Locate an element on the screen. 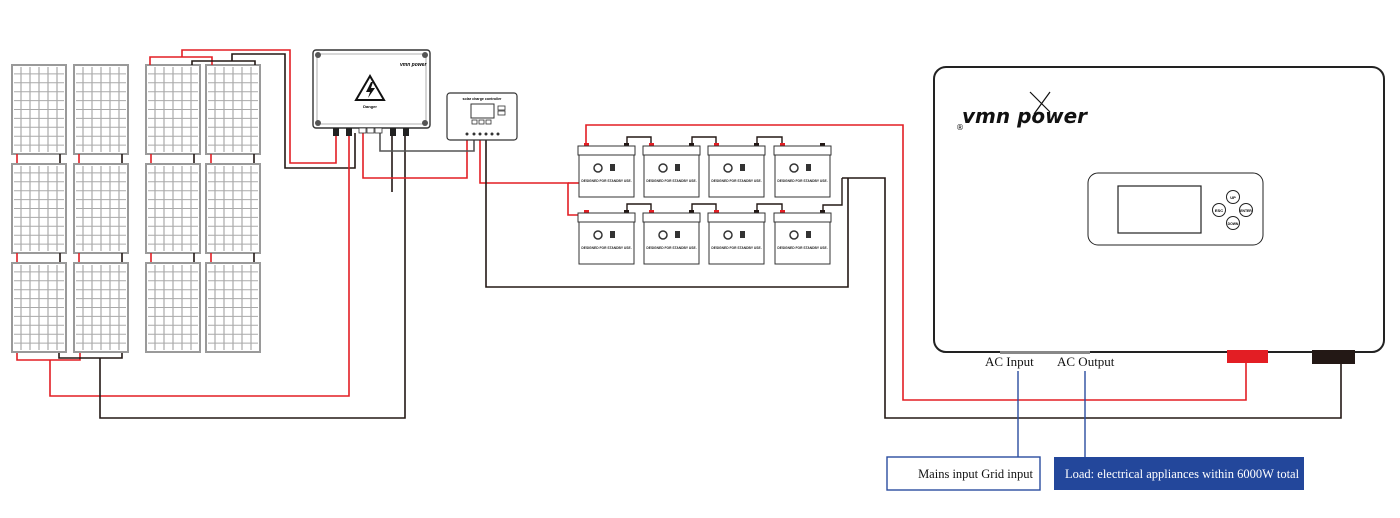 The image size is (1400, 518). charge-controller: solar charge controller is located at coordinates (482, 116).